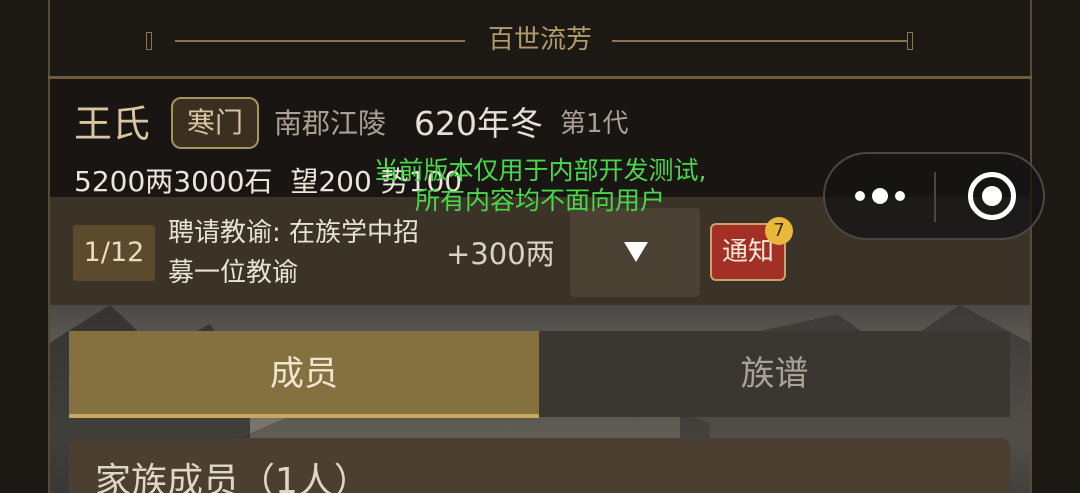 This screenshot has height=493, width=1080. I want to click on clan-resources: 5200两3000石 望200 势100, so click(268, 181).